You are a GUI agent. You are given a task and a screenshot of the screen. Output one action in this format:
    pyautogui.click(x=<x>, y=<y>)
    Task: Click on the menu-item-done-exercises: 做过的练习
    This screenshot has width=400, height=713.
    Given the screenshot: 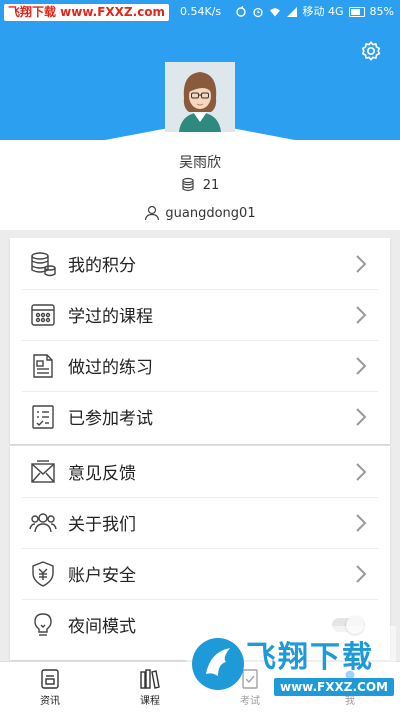 What is the action you would take?
    pyautogui.click(x=200, y=365)
    